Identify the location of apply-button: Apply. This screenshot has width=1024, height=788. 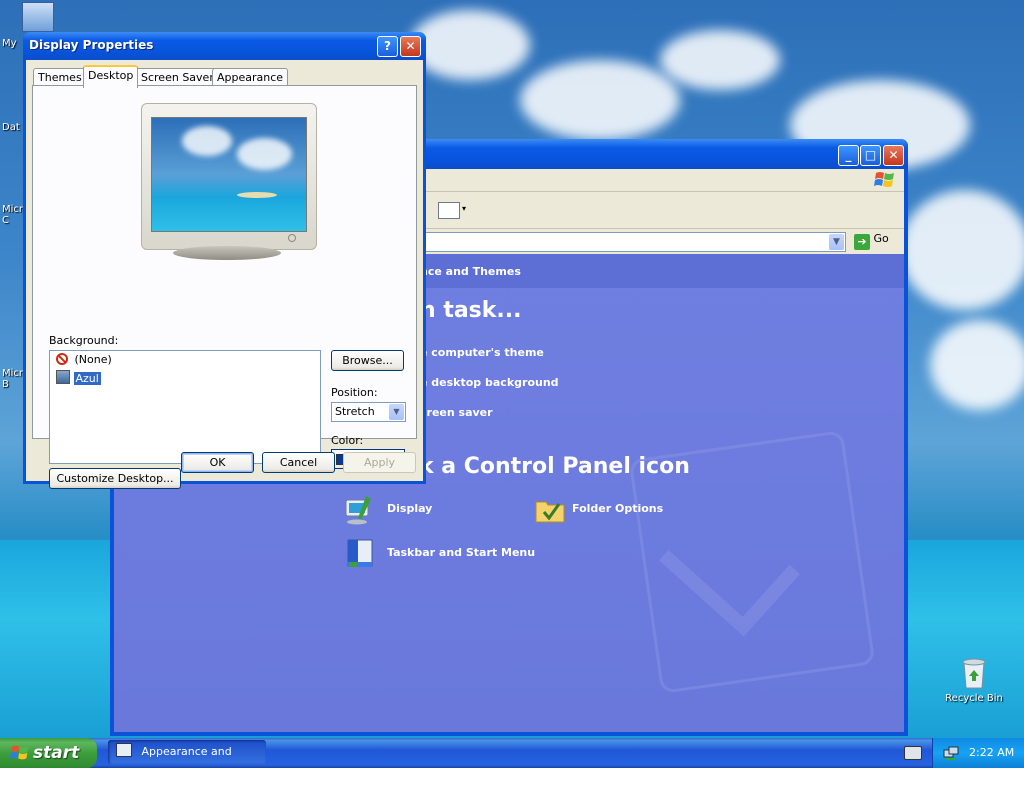
(379, 462).